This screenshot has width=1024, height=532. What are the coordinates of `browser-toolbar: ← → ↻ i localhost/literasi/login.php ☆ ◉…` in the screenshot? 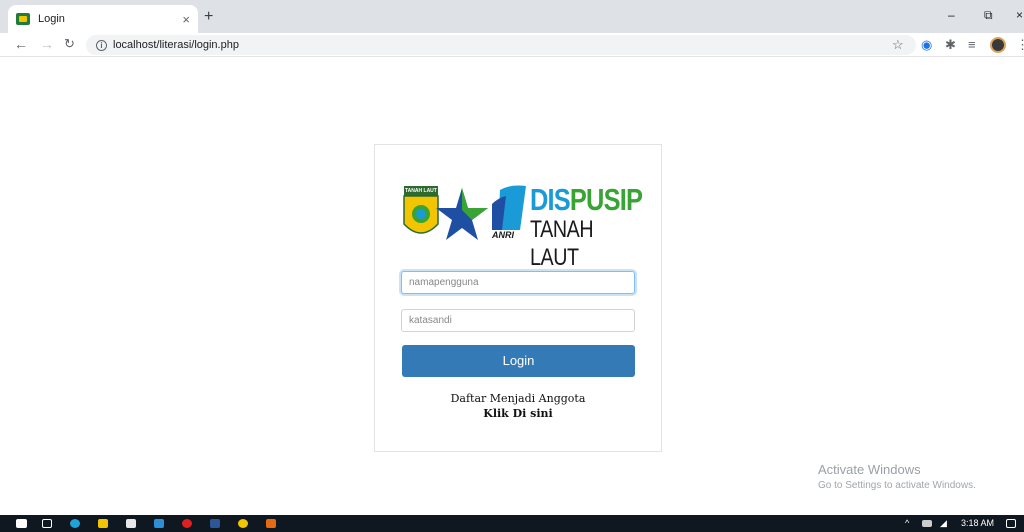 It's located at (512, 45).